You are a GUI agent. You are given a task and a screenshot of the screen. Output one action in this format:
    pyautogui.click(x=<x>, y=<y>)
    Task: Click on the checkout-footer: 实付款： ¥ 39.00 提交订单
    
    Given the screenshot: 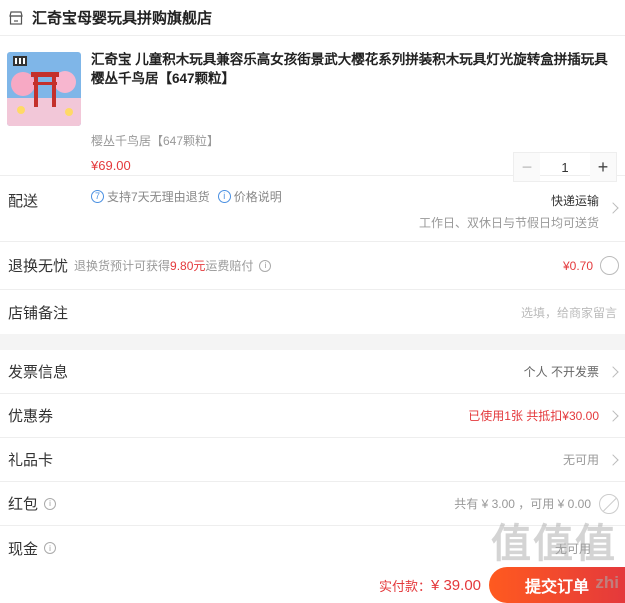 What is the action you would take?
    pyautogui.click(x=312, y=585)
    